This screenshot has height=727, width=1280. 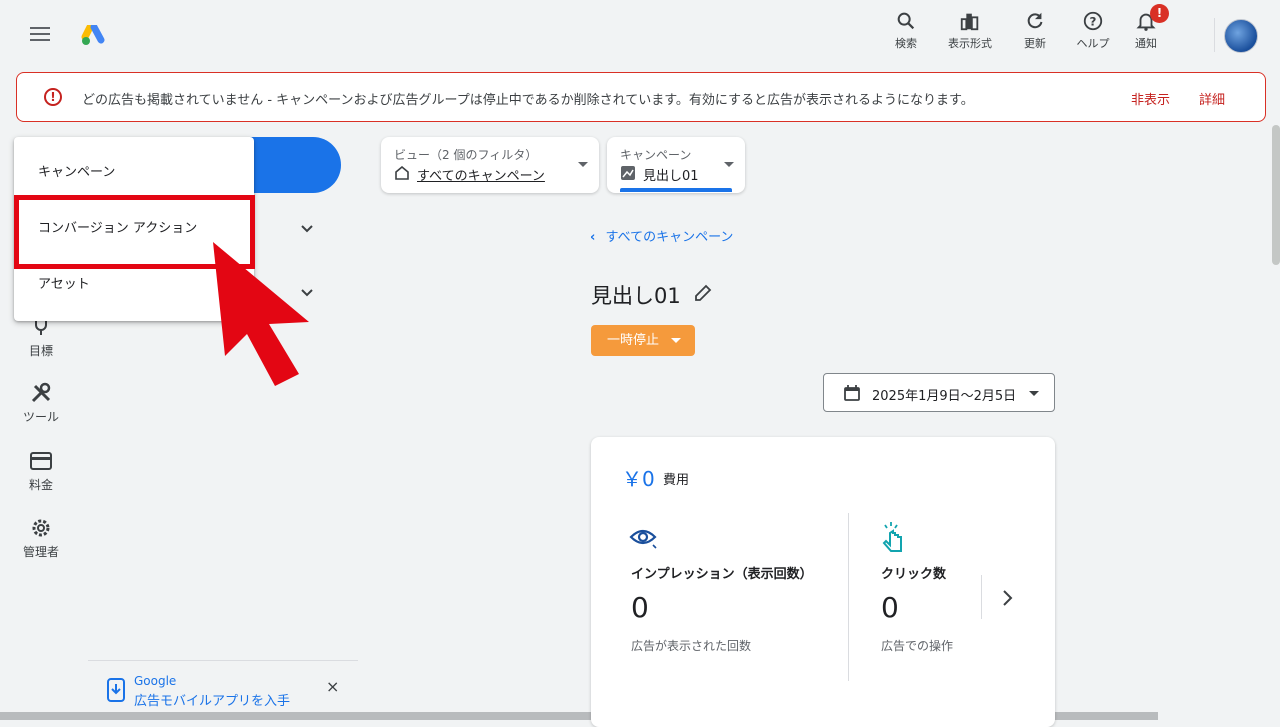 I want to click on search-icon, so click(x=906, y=21).